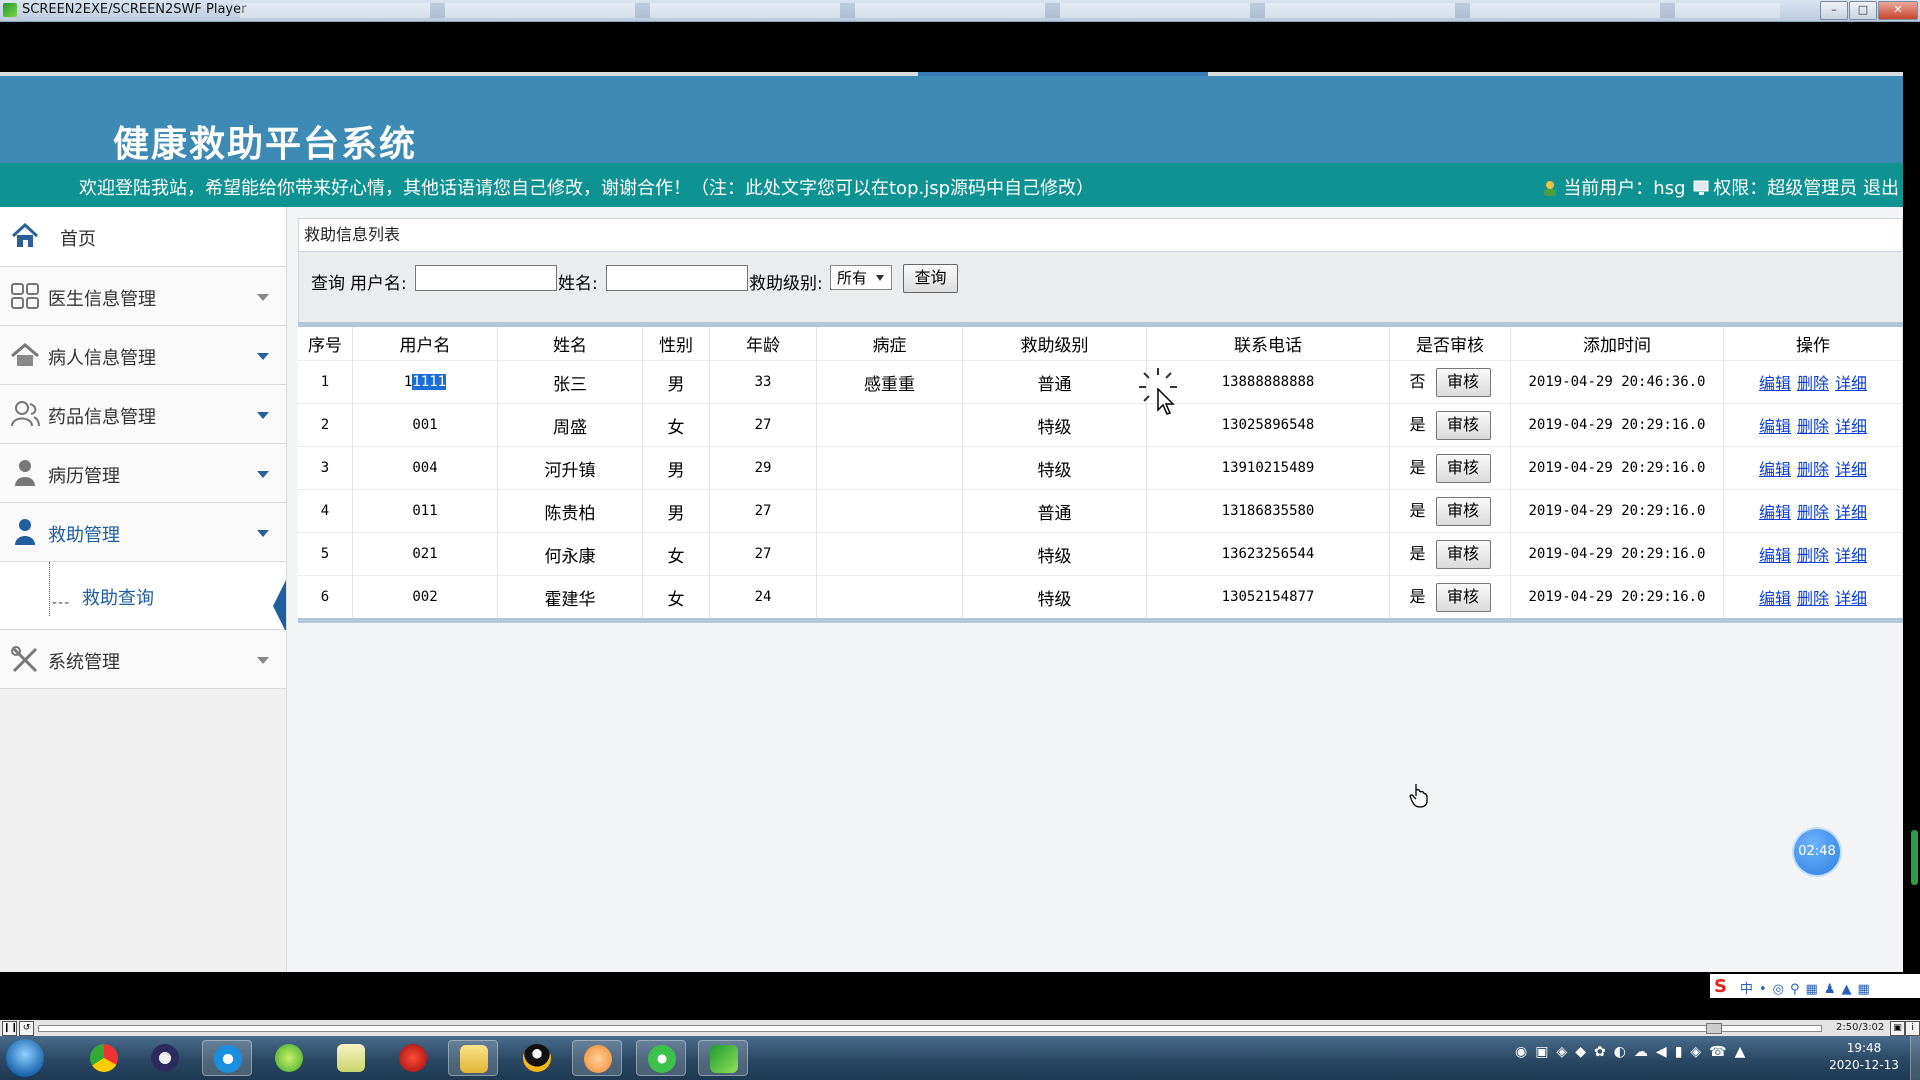 The height and width of the screenshot is (1080, 1920). I want to click on cell-phone: 13025896548, so click(1268, 425).